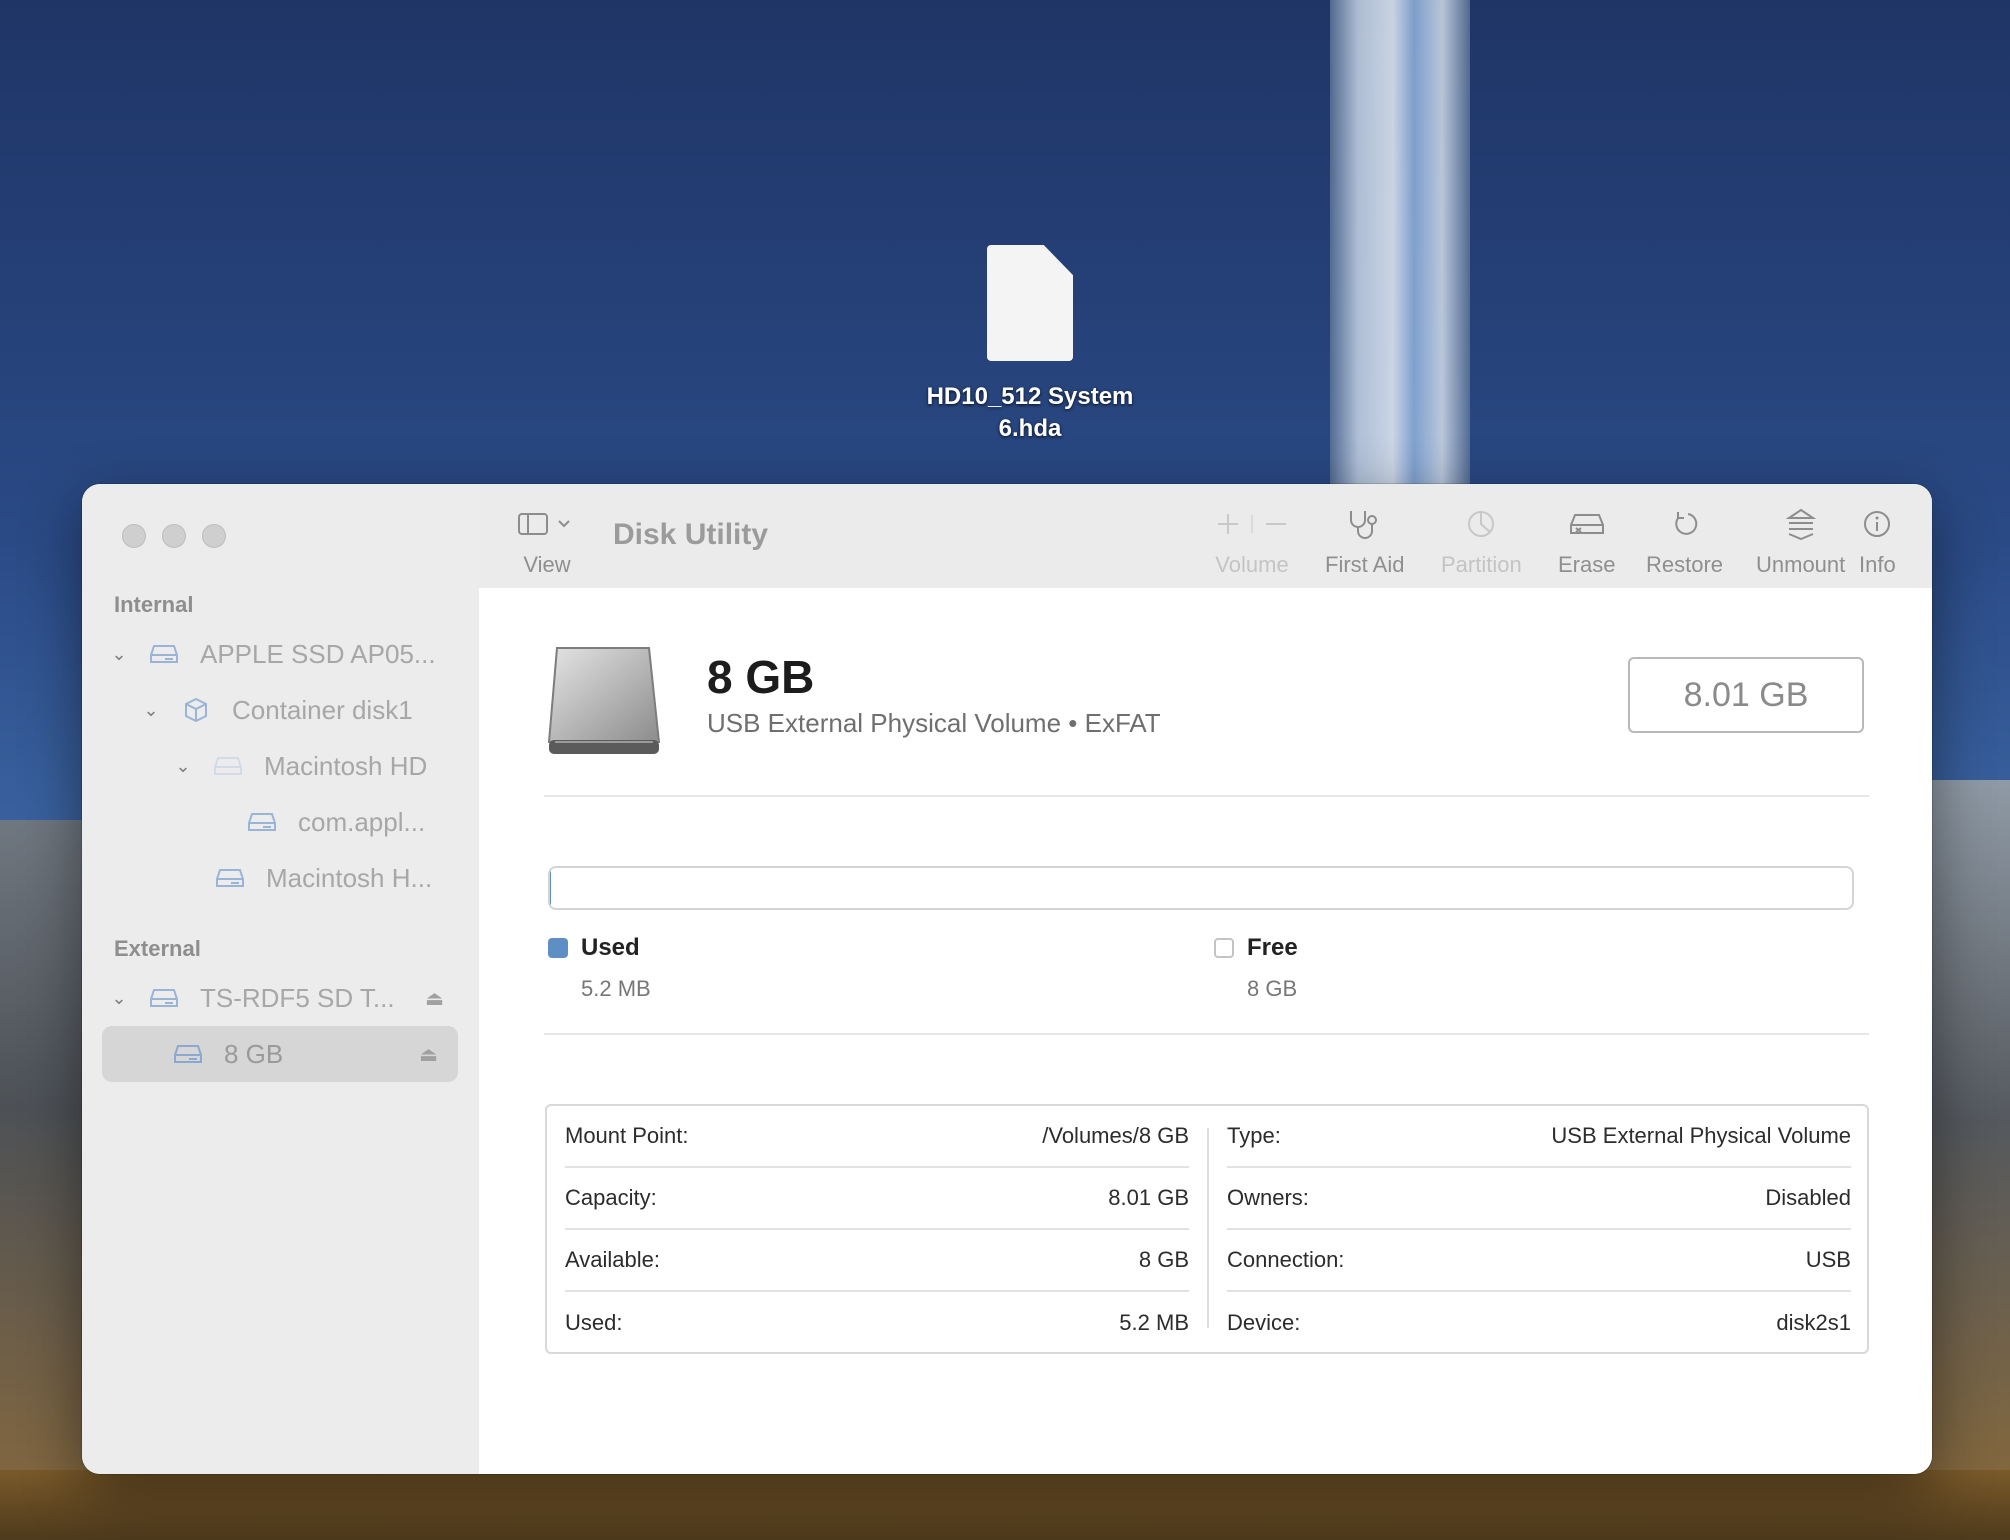 The height and width of the screenshot is (1540, 2010). Describe the element at coordinates (1201, 888) in the screenshot. I see `usage-bar` at that location.